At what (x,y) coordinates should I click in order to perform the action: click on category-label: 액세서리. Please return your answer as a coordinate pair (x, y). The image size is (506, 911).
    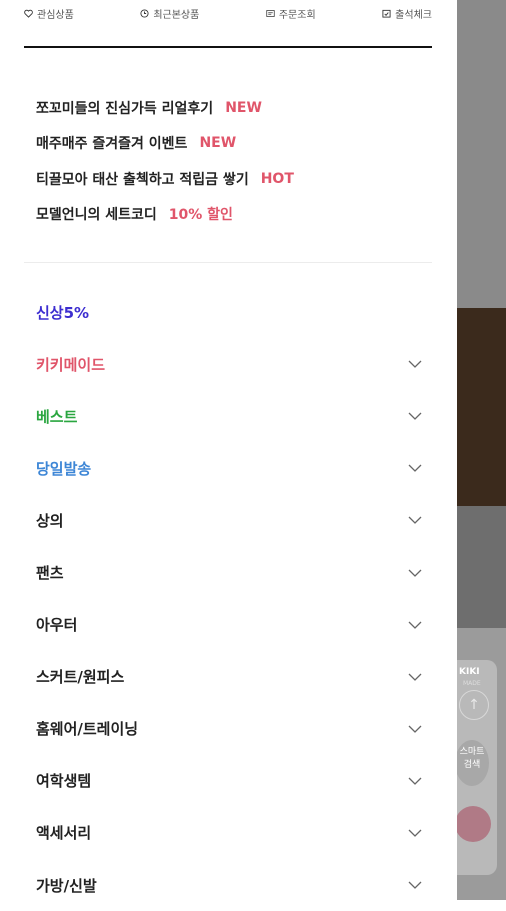
    Looking at the image, I should click on (64, 833).